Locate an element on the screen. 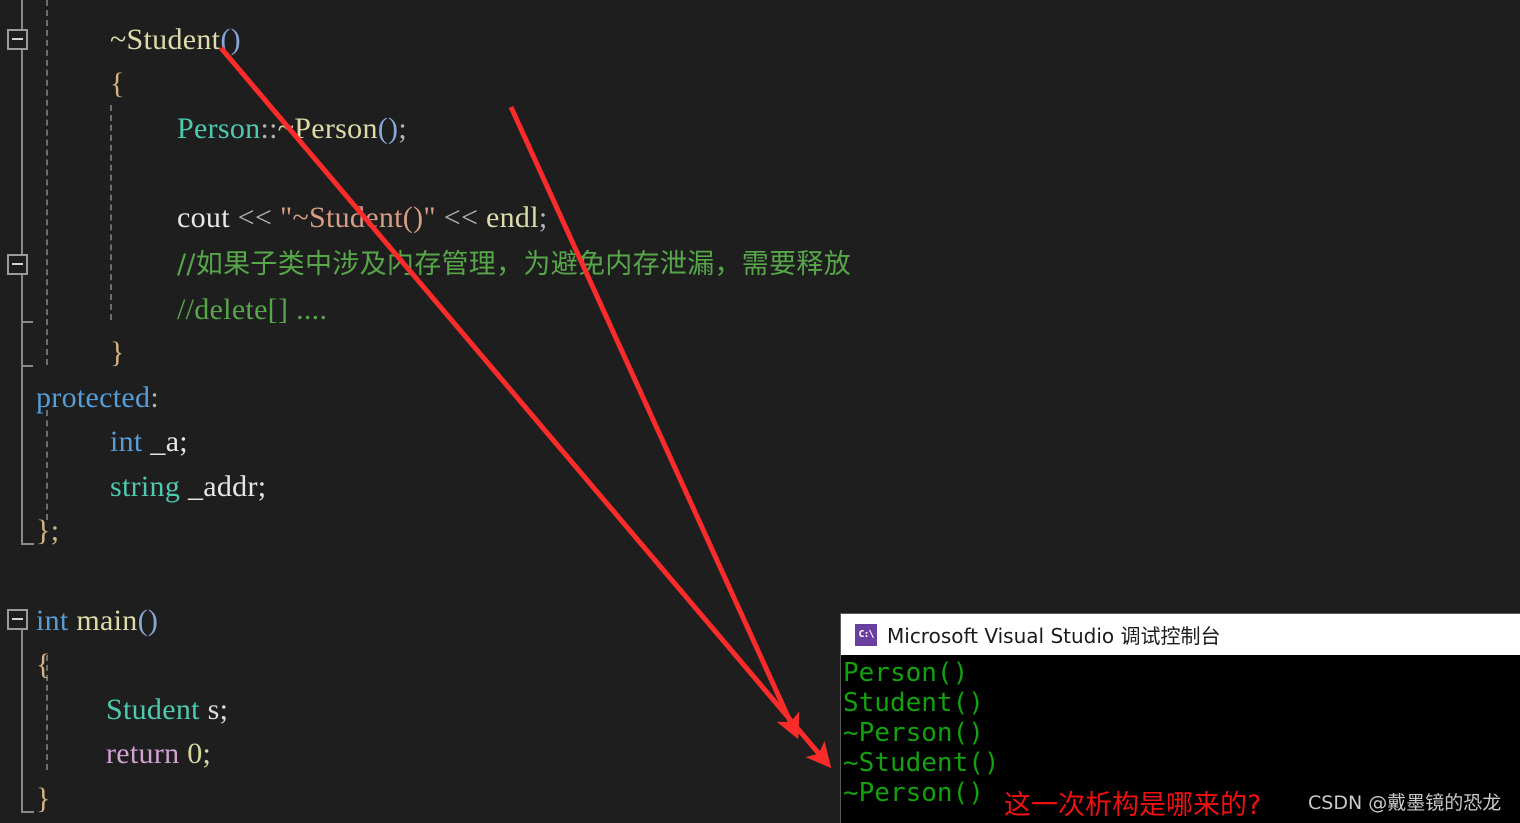 This screenshot has height=823, width=1520. code-line-14: int main() is located at coordinates (97, 621).